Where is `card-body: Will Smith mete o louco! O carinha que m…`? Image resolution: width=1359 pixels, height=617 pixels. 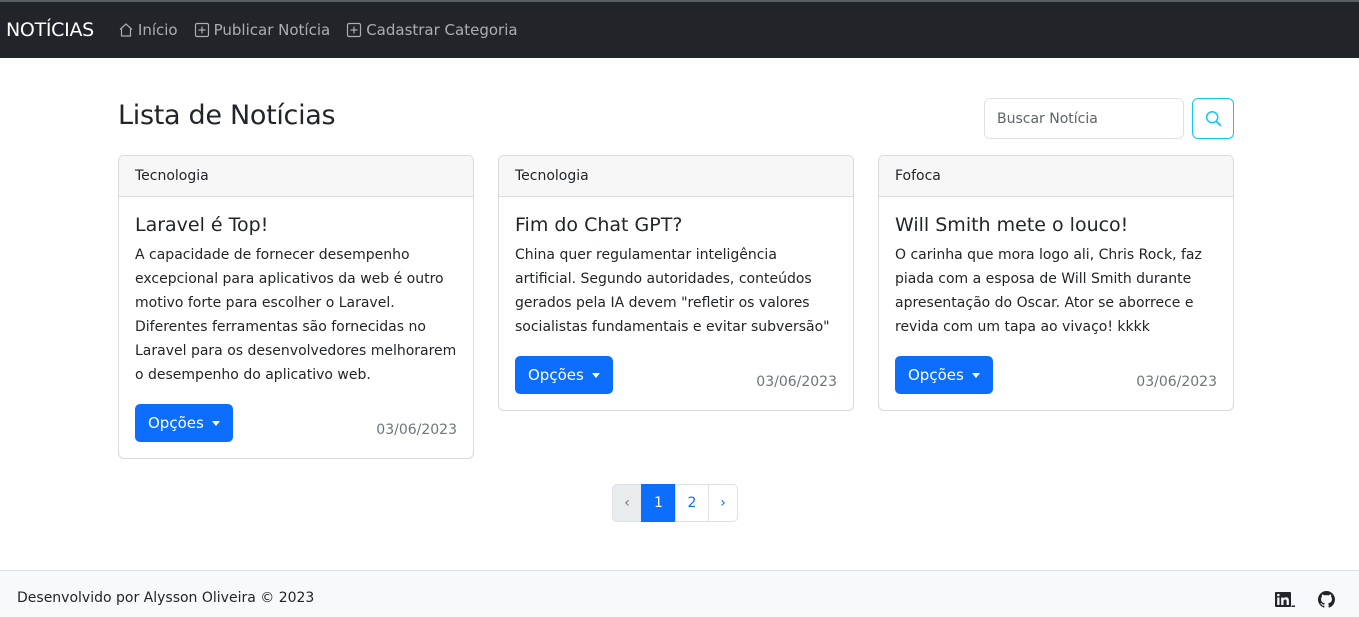 card-body: Will Smith mete o louco! O carinha que m… is located at coordinates (1056, 303).